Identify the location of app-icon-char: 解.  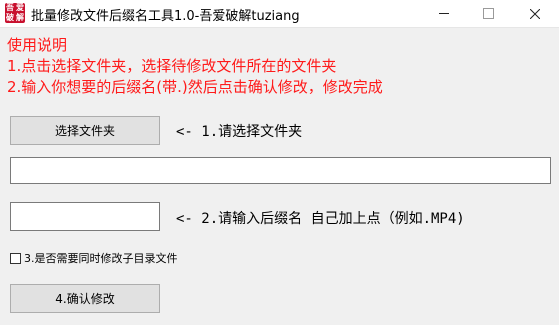
(20, 17).